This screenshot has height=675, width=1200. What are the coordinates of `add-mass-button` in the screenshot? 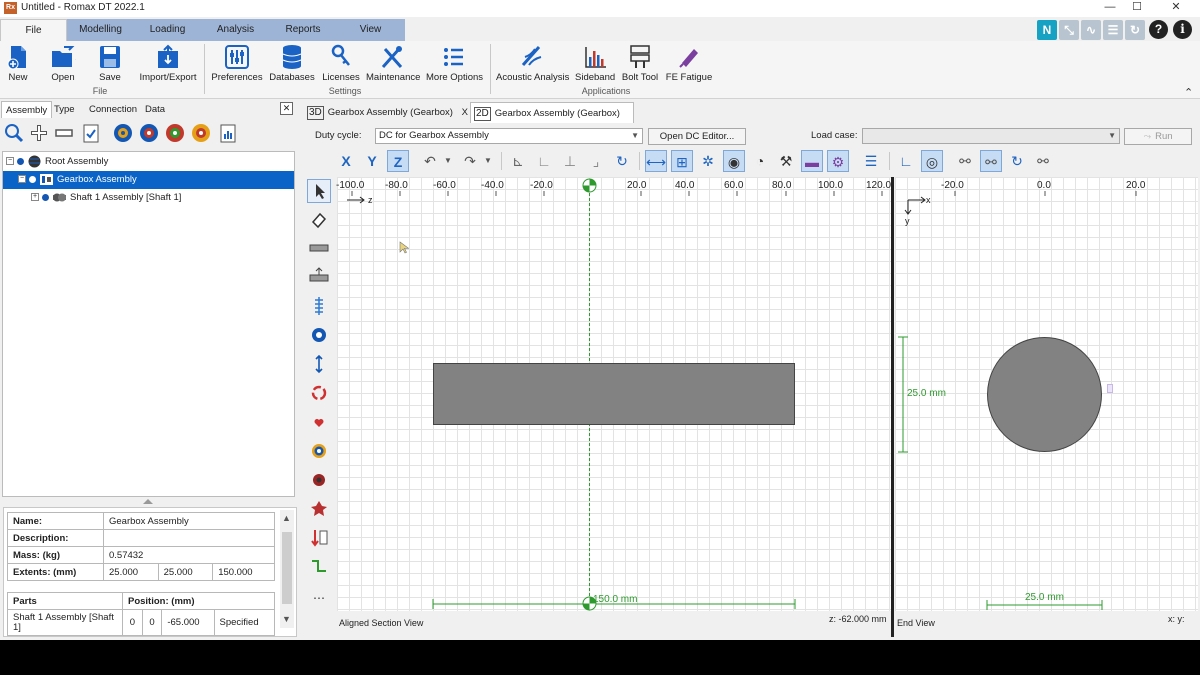 It's located at (319, 422).